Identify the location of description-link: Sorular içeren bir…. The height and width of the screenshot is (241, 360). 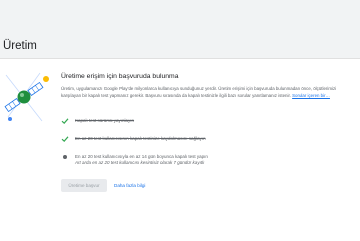
(311, 95).